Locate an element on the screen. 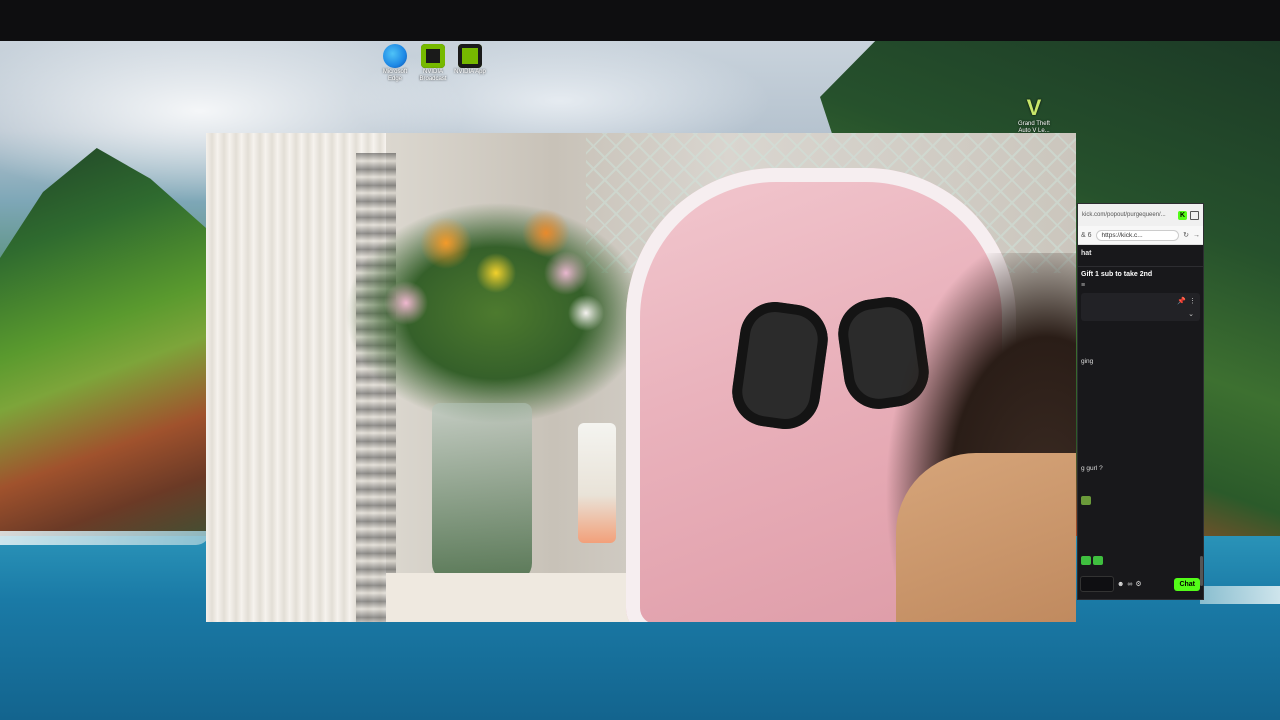 The width and height of the screenshot is (1280, 720). wallpaper-surf-right is located at coordinates (1240, 595).